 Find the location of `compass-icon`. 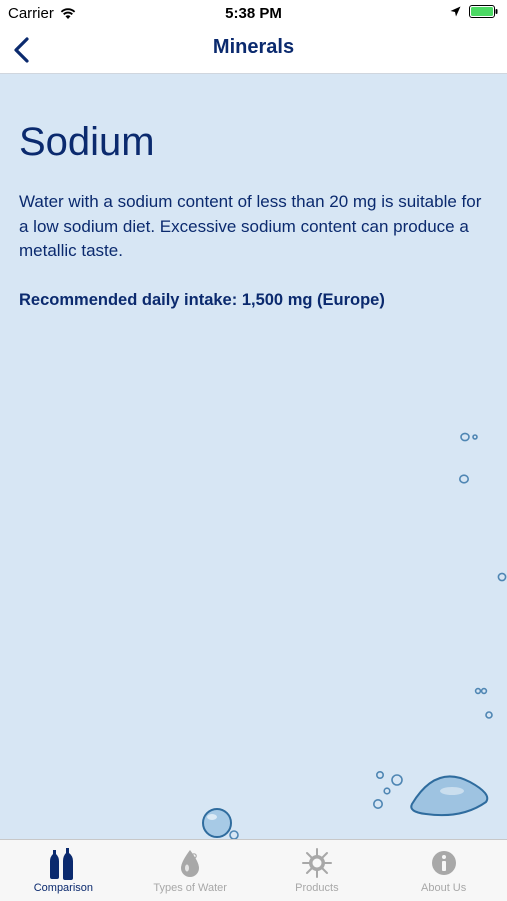

compass-icon is located at coordinates (316, 863).